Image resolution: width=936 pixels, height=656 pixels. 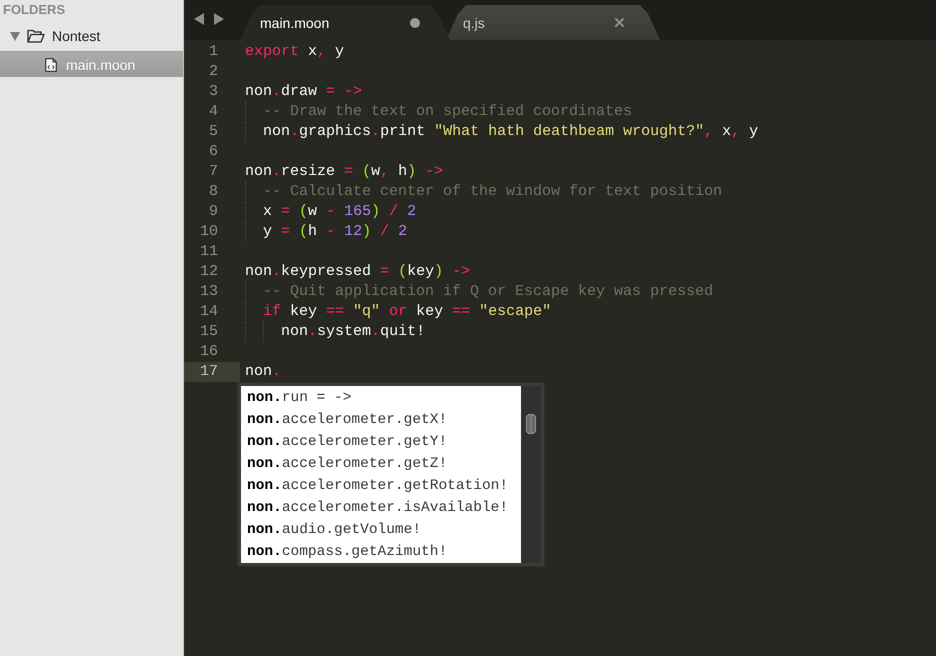 I want to click on autocomplete-item: non.accelerometer.getRotation!, so click(x=374, y=486).